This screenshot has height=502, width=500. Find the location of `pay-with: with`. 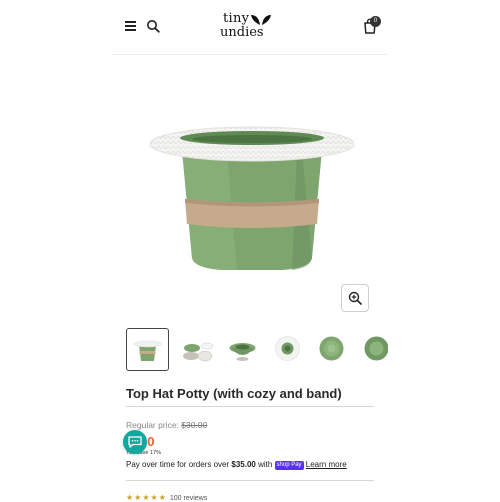

pay-with: with is located at coordinates (265, 464).